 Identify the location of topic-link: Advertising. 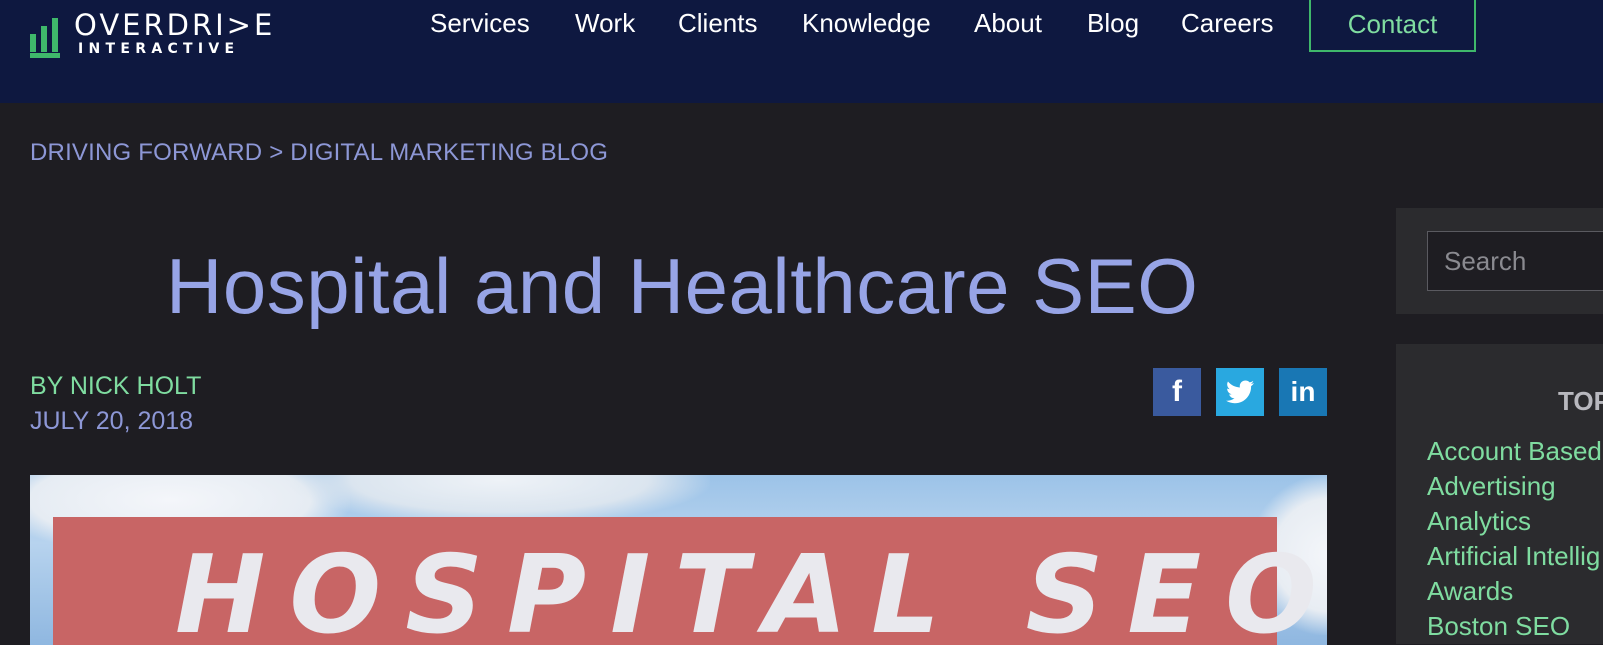
(1491, 486).